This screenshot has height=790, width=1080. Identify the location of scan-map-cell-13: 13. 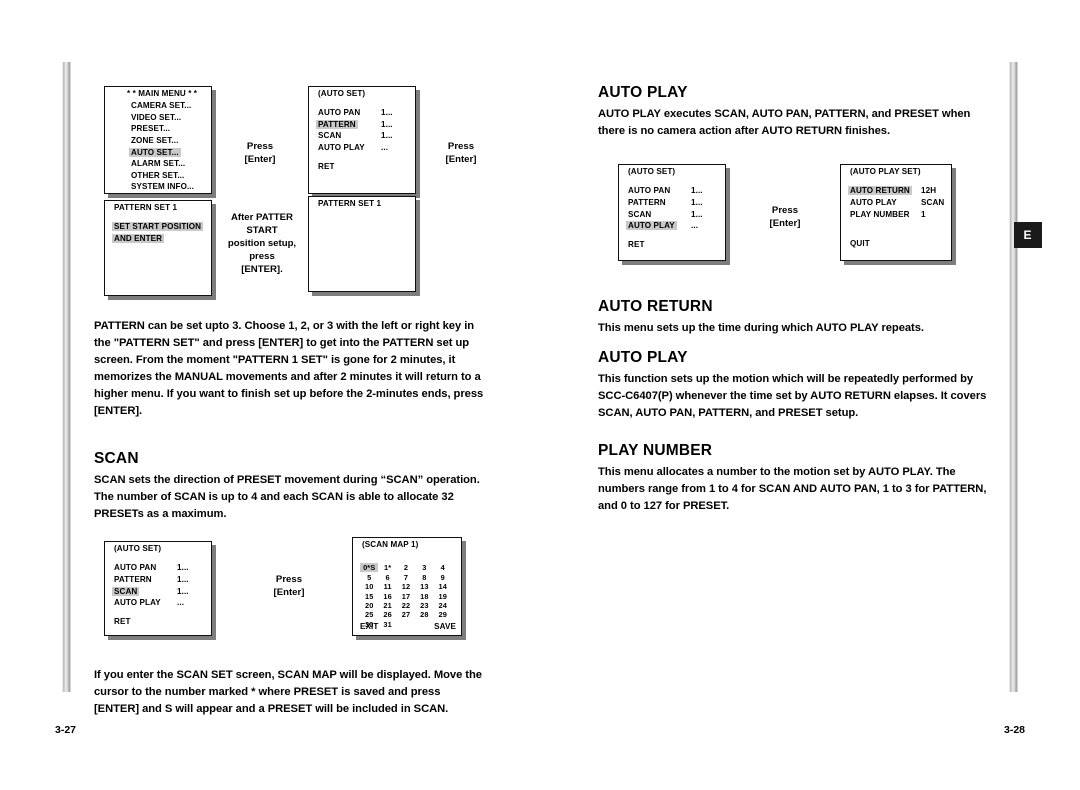
(424, 586).